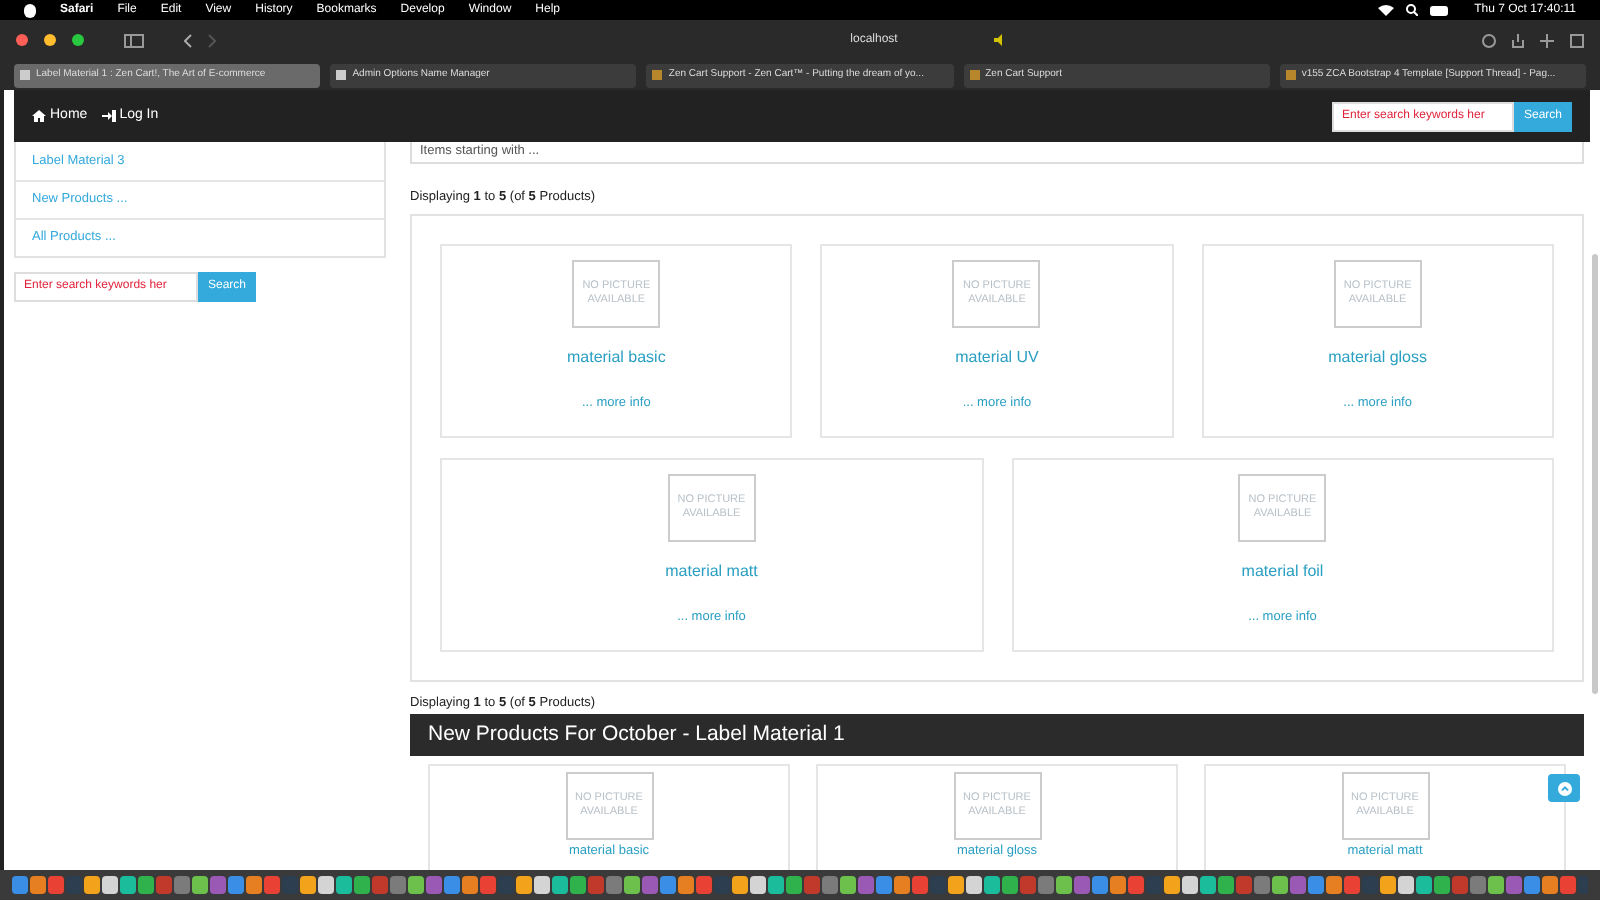 The image size is (1600, 900). Describe the element at coordinates (1282, 571) in the screenshot. I see `product-name-link: material foil` at that location.